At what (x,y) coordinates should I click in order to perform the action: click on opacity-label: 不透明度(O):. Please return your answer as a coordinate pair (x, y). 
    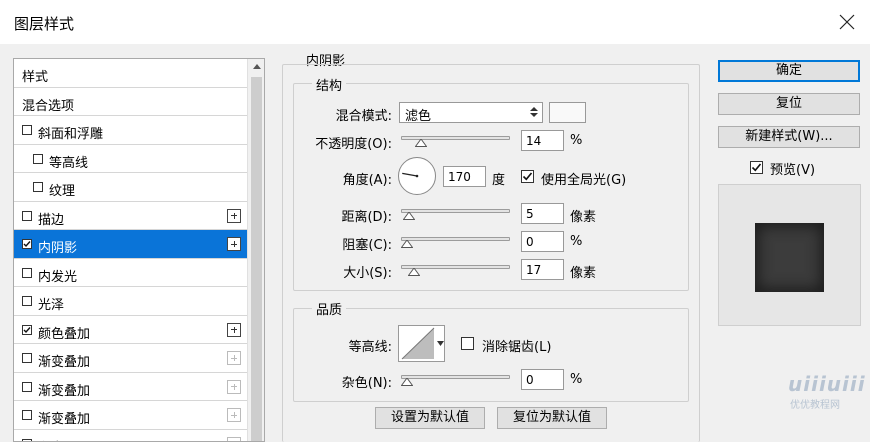
    Looking at the image, I should click on (353, 144).